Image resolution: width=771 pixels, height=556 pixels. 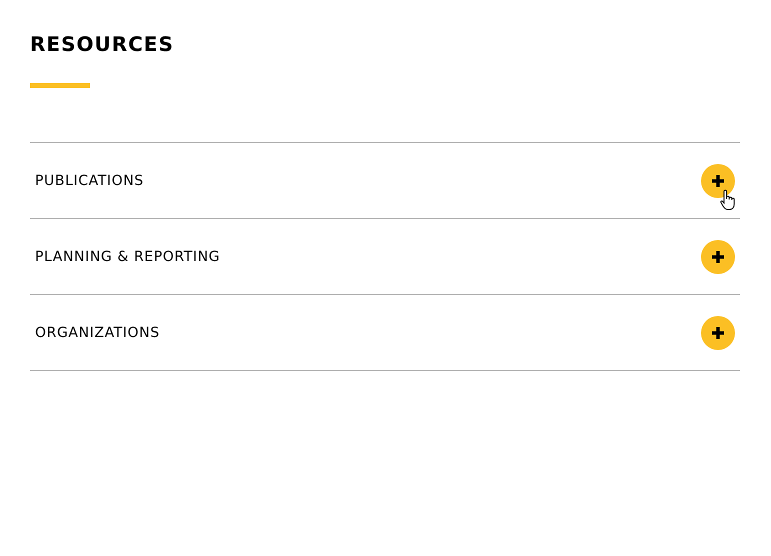 What do you see at coordinates (102, 44) in the screenshot?
I see `section-title: RESOURCES` at bounding box center [102, 44].